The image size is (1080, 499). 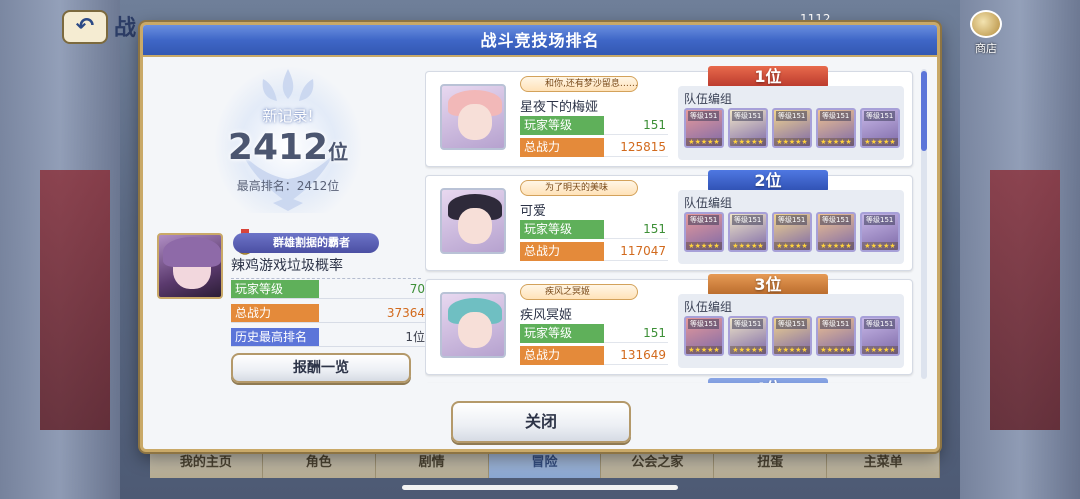 I want to click on nav-item-characters: 角色, so click(x=319, y=463).